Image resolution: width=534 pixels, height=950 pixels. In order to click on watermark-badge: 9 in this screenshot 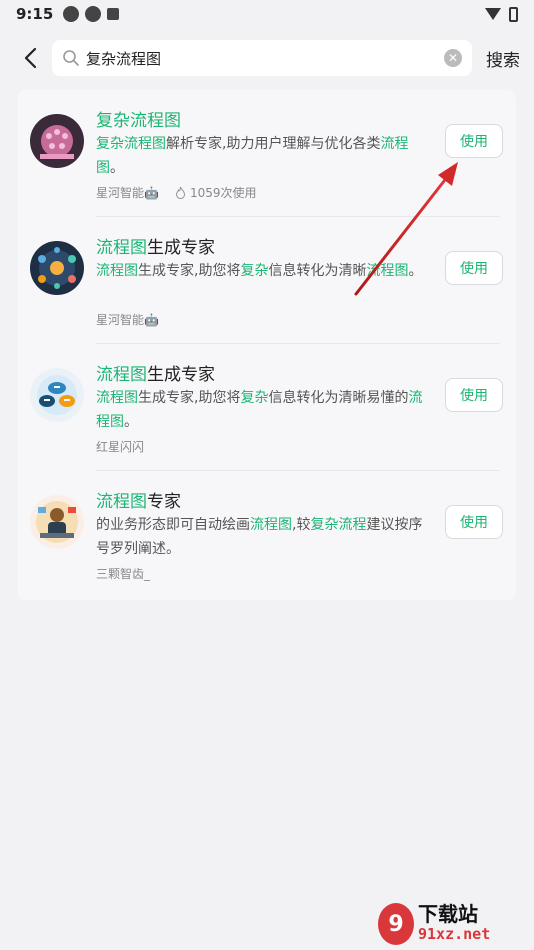, I will do `click(396, 924)`.